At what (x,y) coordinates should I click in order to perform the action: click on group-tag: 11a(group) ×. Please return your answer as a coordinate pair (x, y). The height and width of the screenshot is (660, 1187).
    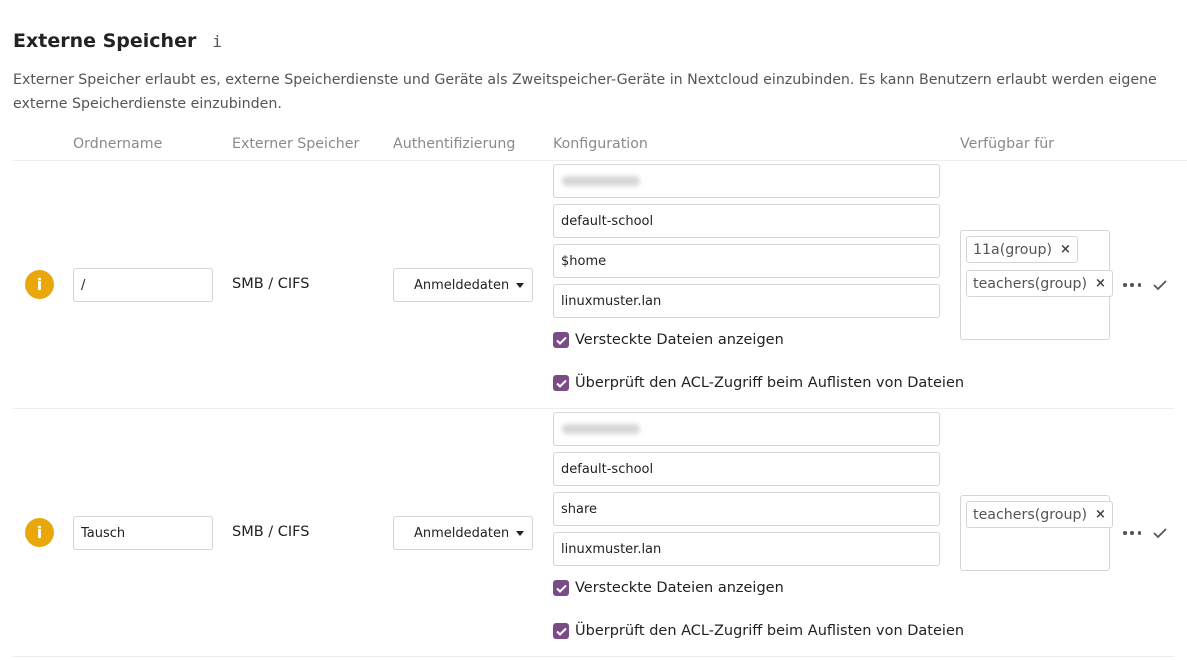
    Looking at the image, I should click on (1022, 249).